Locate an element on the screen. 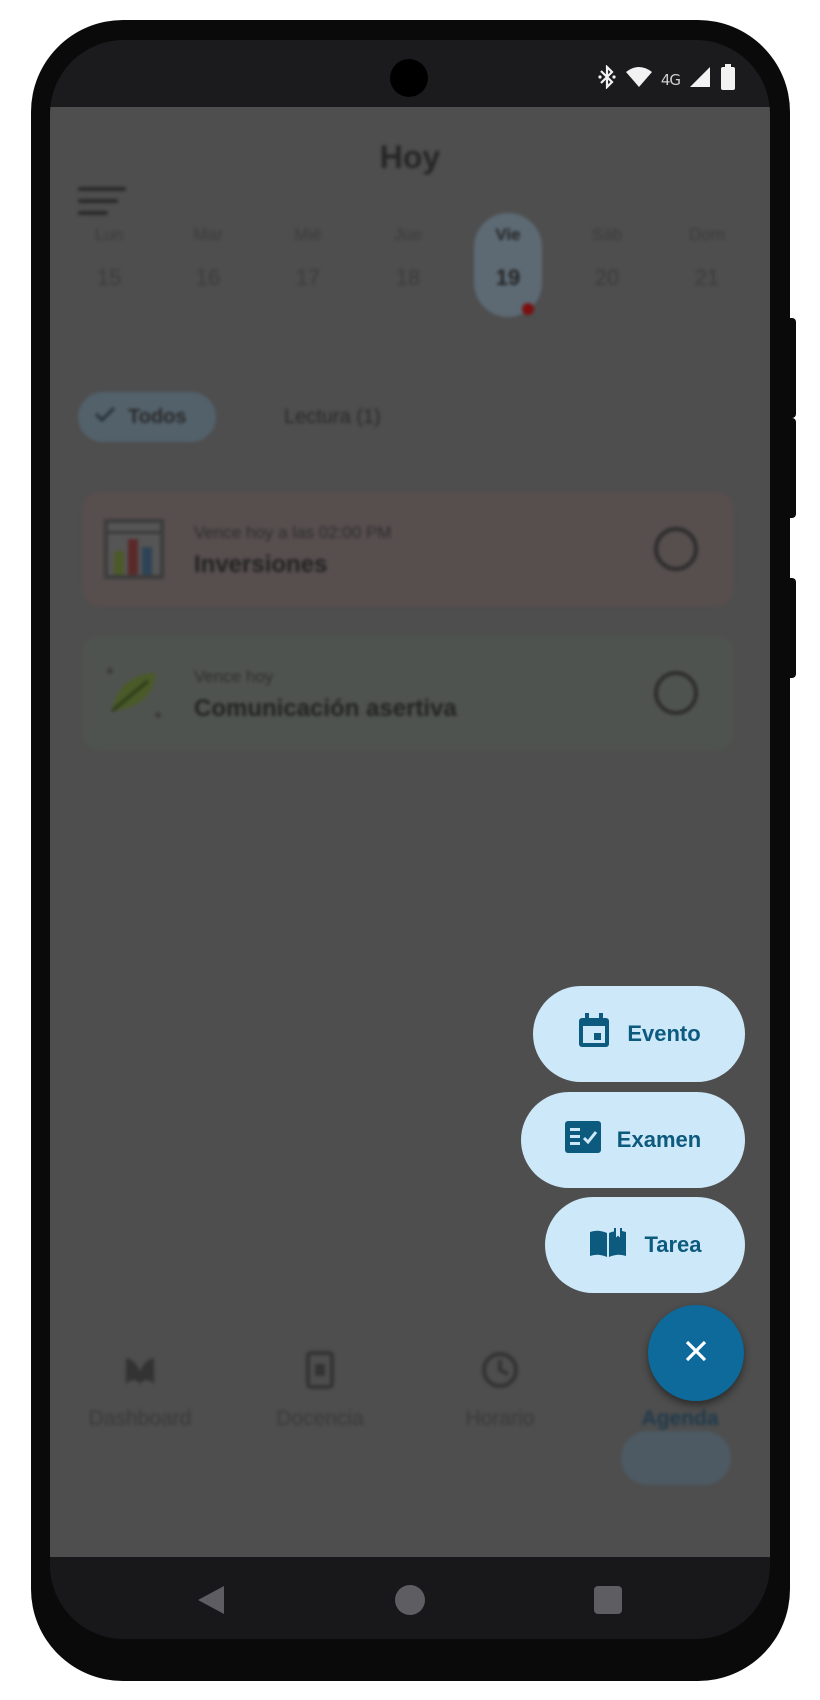 The width and height of the screenshot is (820, 1700). side-button-lower is located at coordinates (791, 628).